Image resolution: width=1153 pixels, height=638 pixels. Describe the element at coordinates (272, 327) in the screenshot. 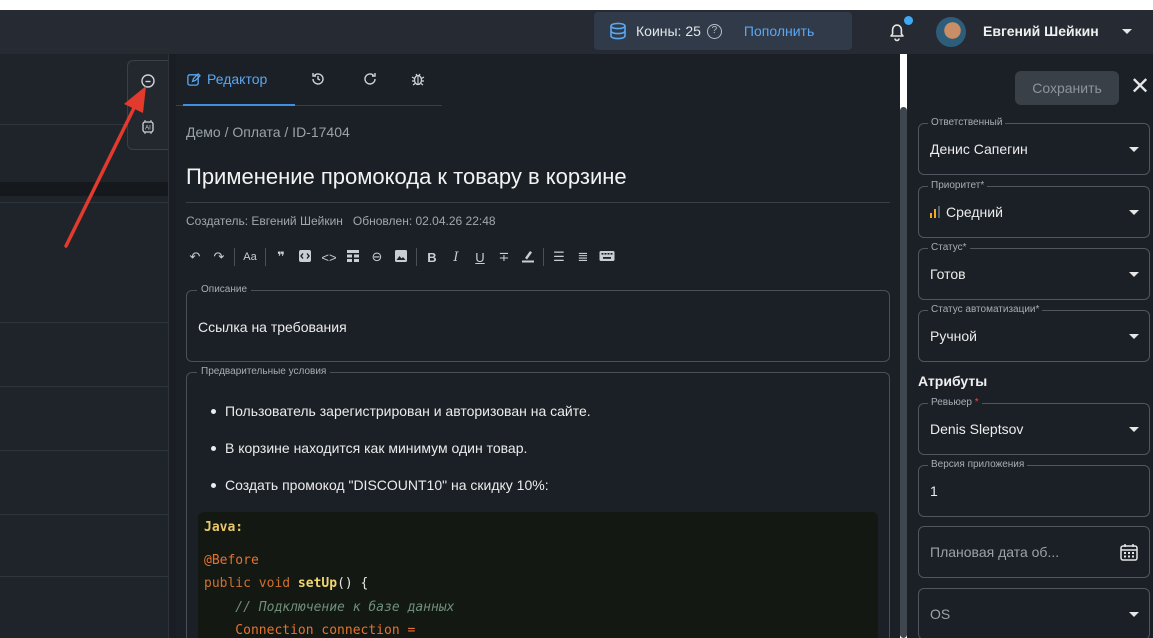

I see `description-text: Ссылка на требования` at that location.